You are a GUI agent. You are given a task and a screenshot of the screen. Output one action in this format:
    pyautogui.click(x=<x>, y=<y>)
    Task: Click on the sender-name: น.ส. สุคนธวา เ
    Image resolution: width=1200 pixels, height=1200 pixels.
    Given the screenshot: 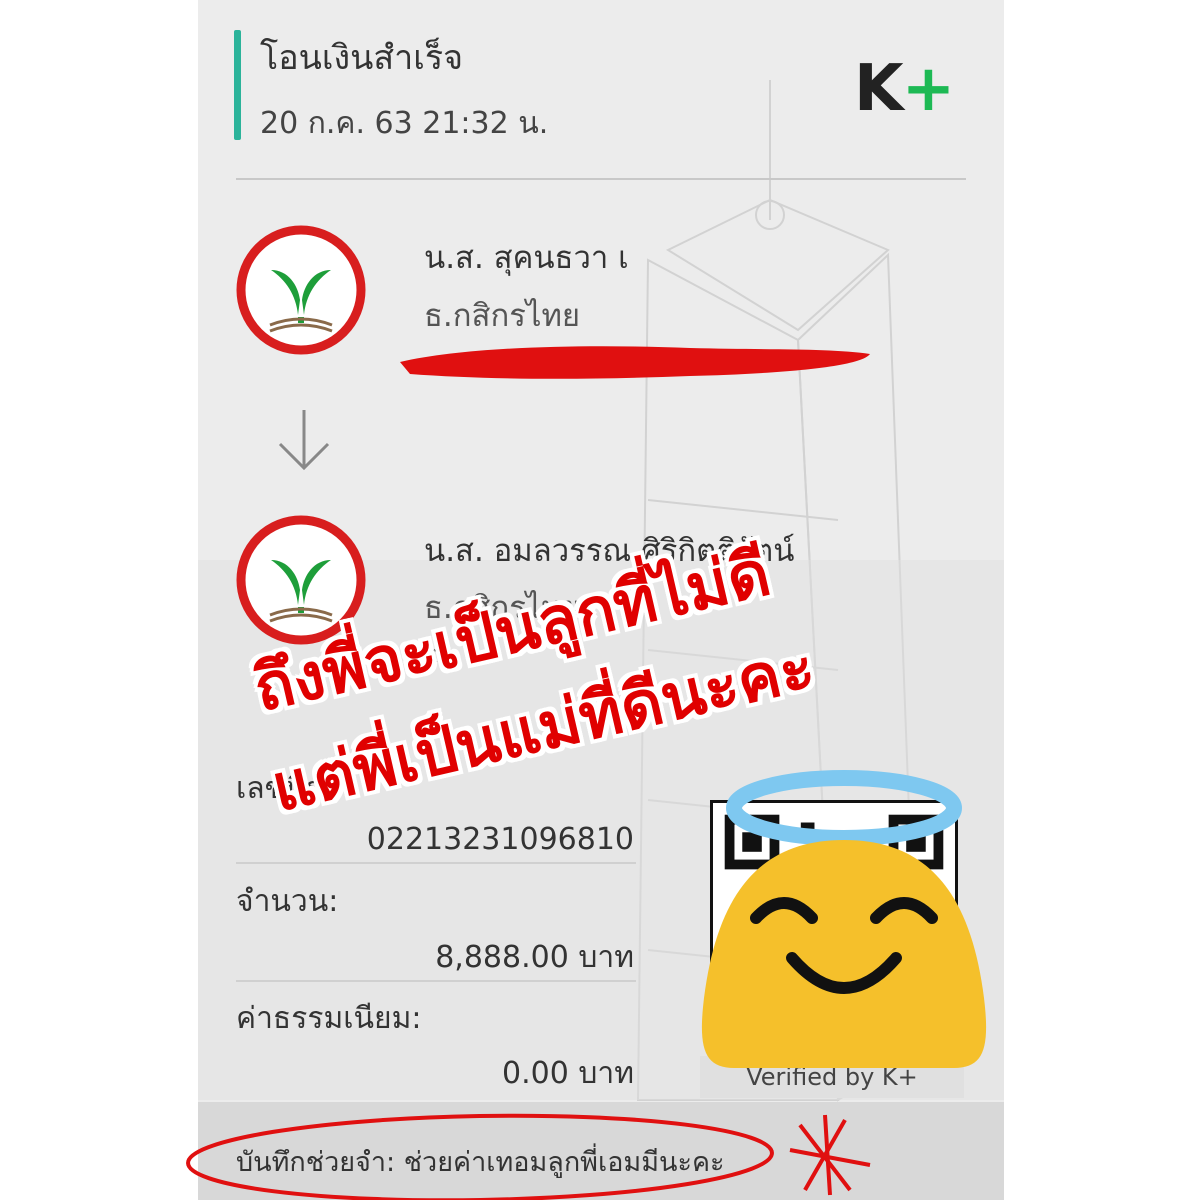 What is the action you would take?
    pyautogui.click(x=526, y=258)
    